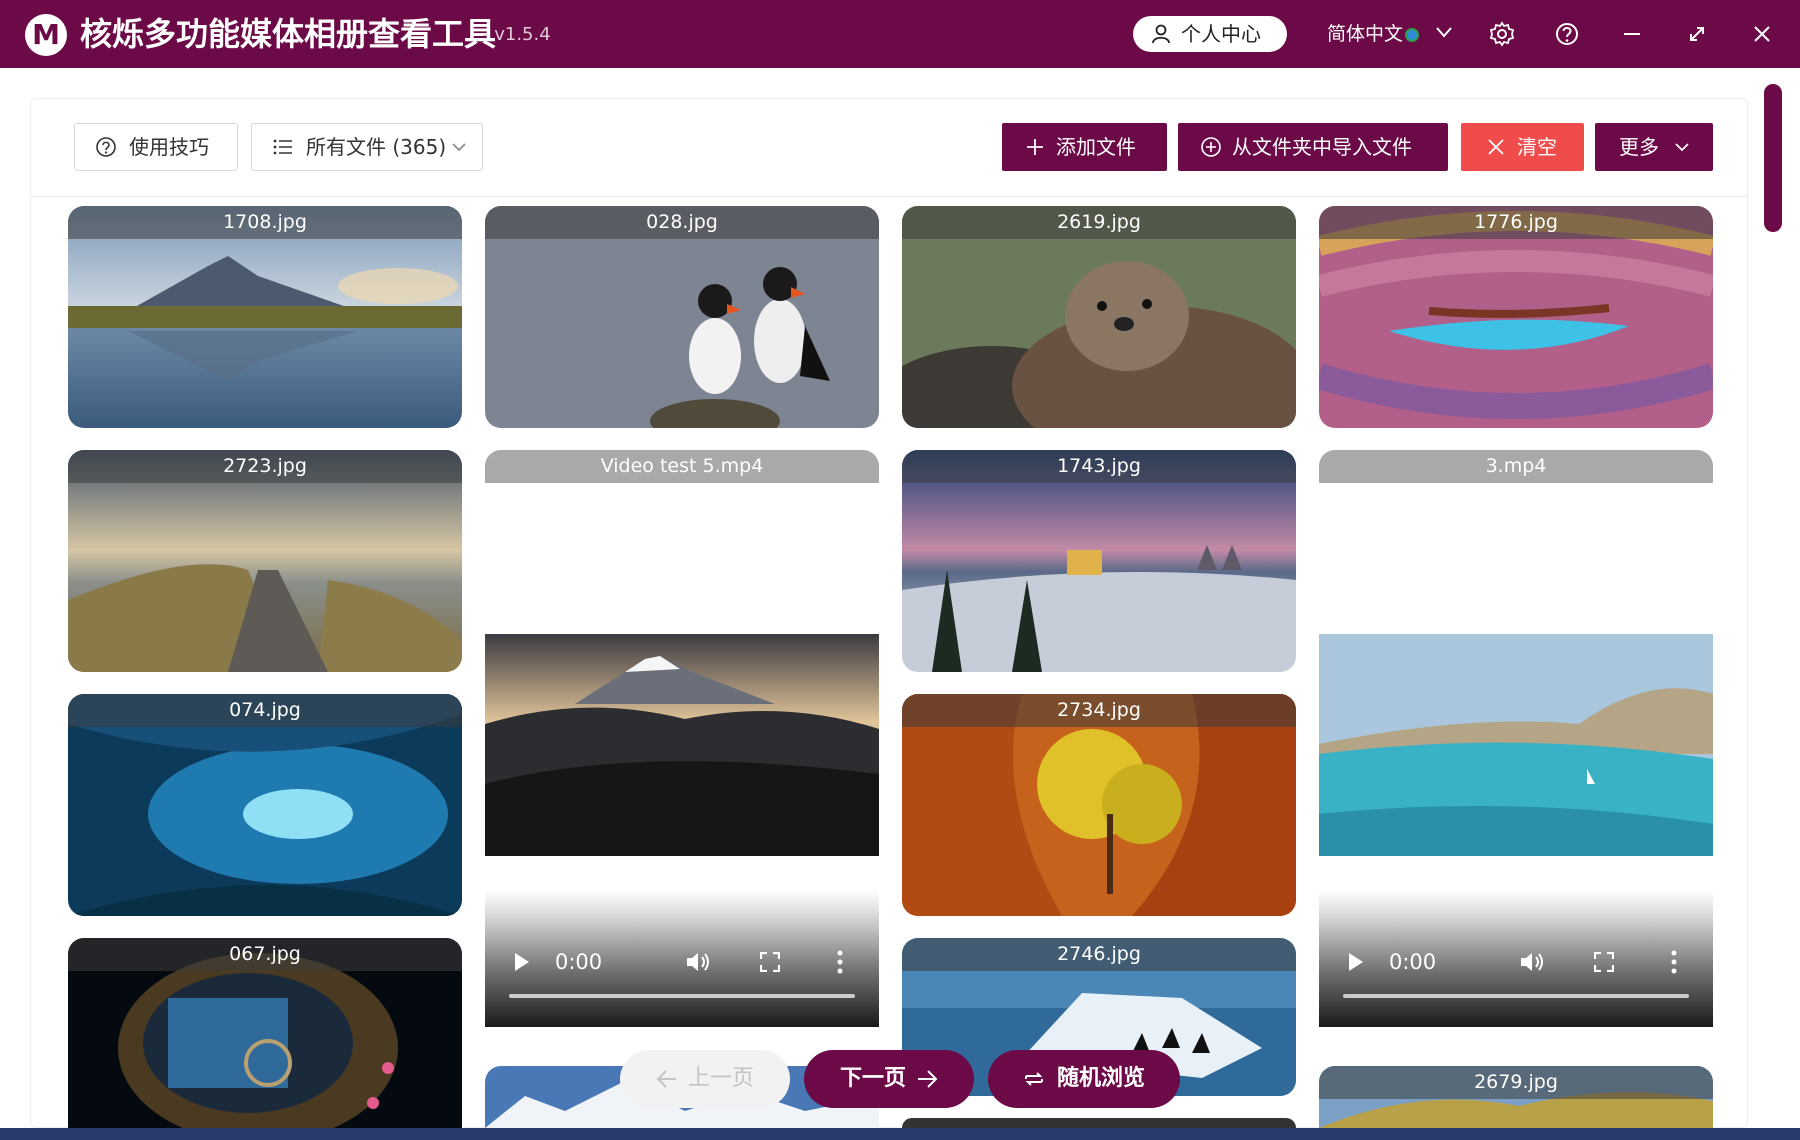  Describe the element at coordinates (1516, 222) in the screenshot. I see `media-filename: 1776.jpg` at that location.